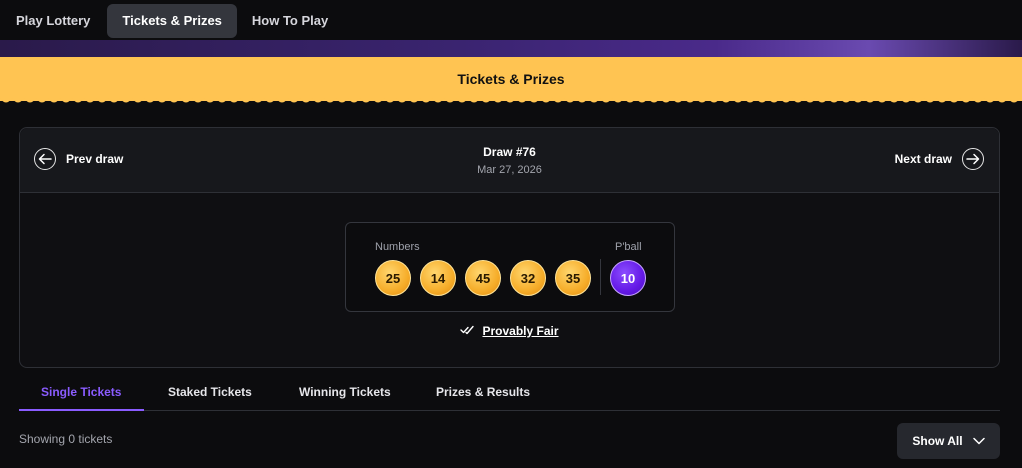 The height and width of the screenshot is (468, 1022). I want to click on provably-fair-link: Provably Fair, so click(509, 331).